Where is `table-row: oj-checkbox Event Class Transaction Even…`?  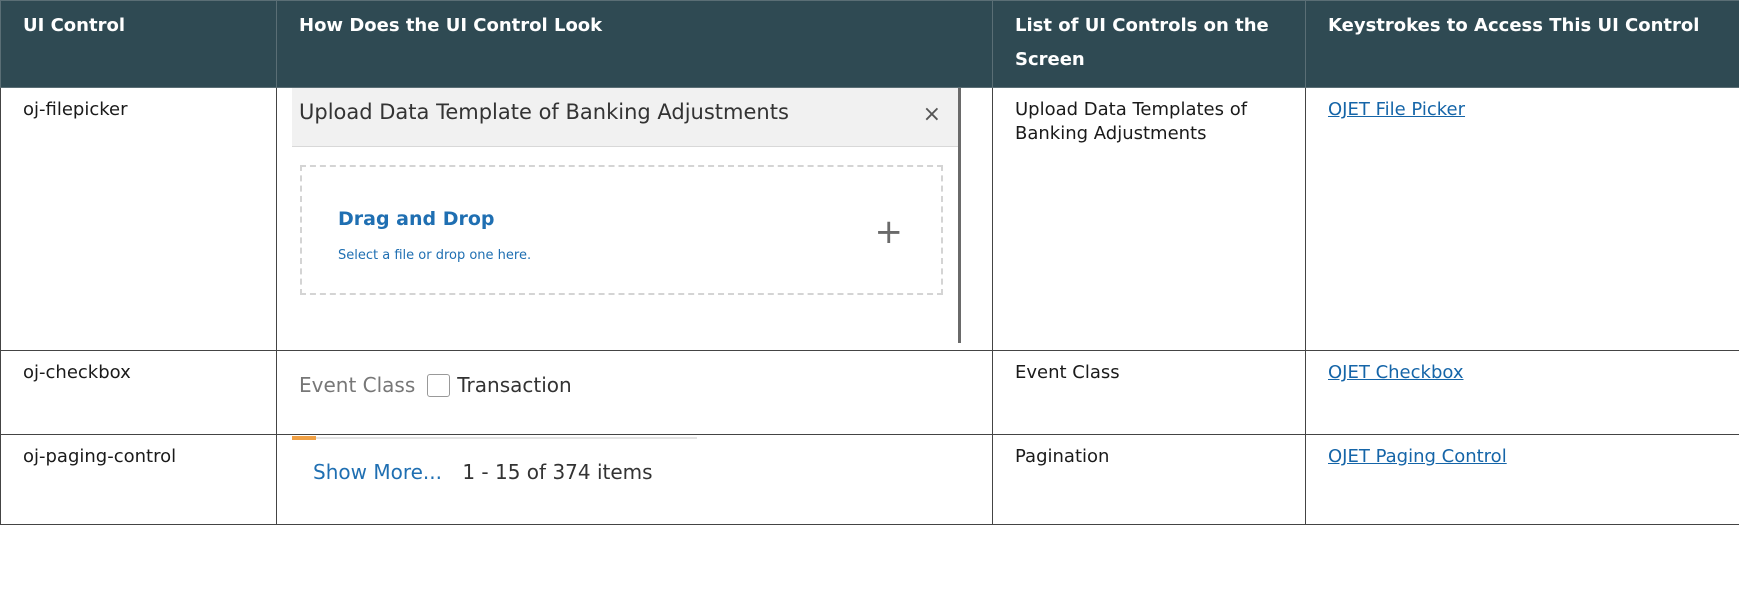
table-row: oj-checkbox Event Class Transaction Even… is located at coordinates (869, 392).